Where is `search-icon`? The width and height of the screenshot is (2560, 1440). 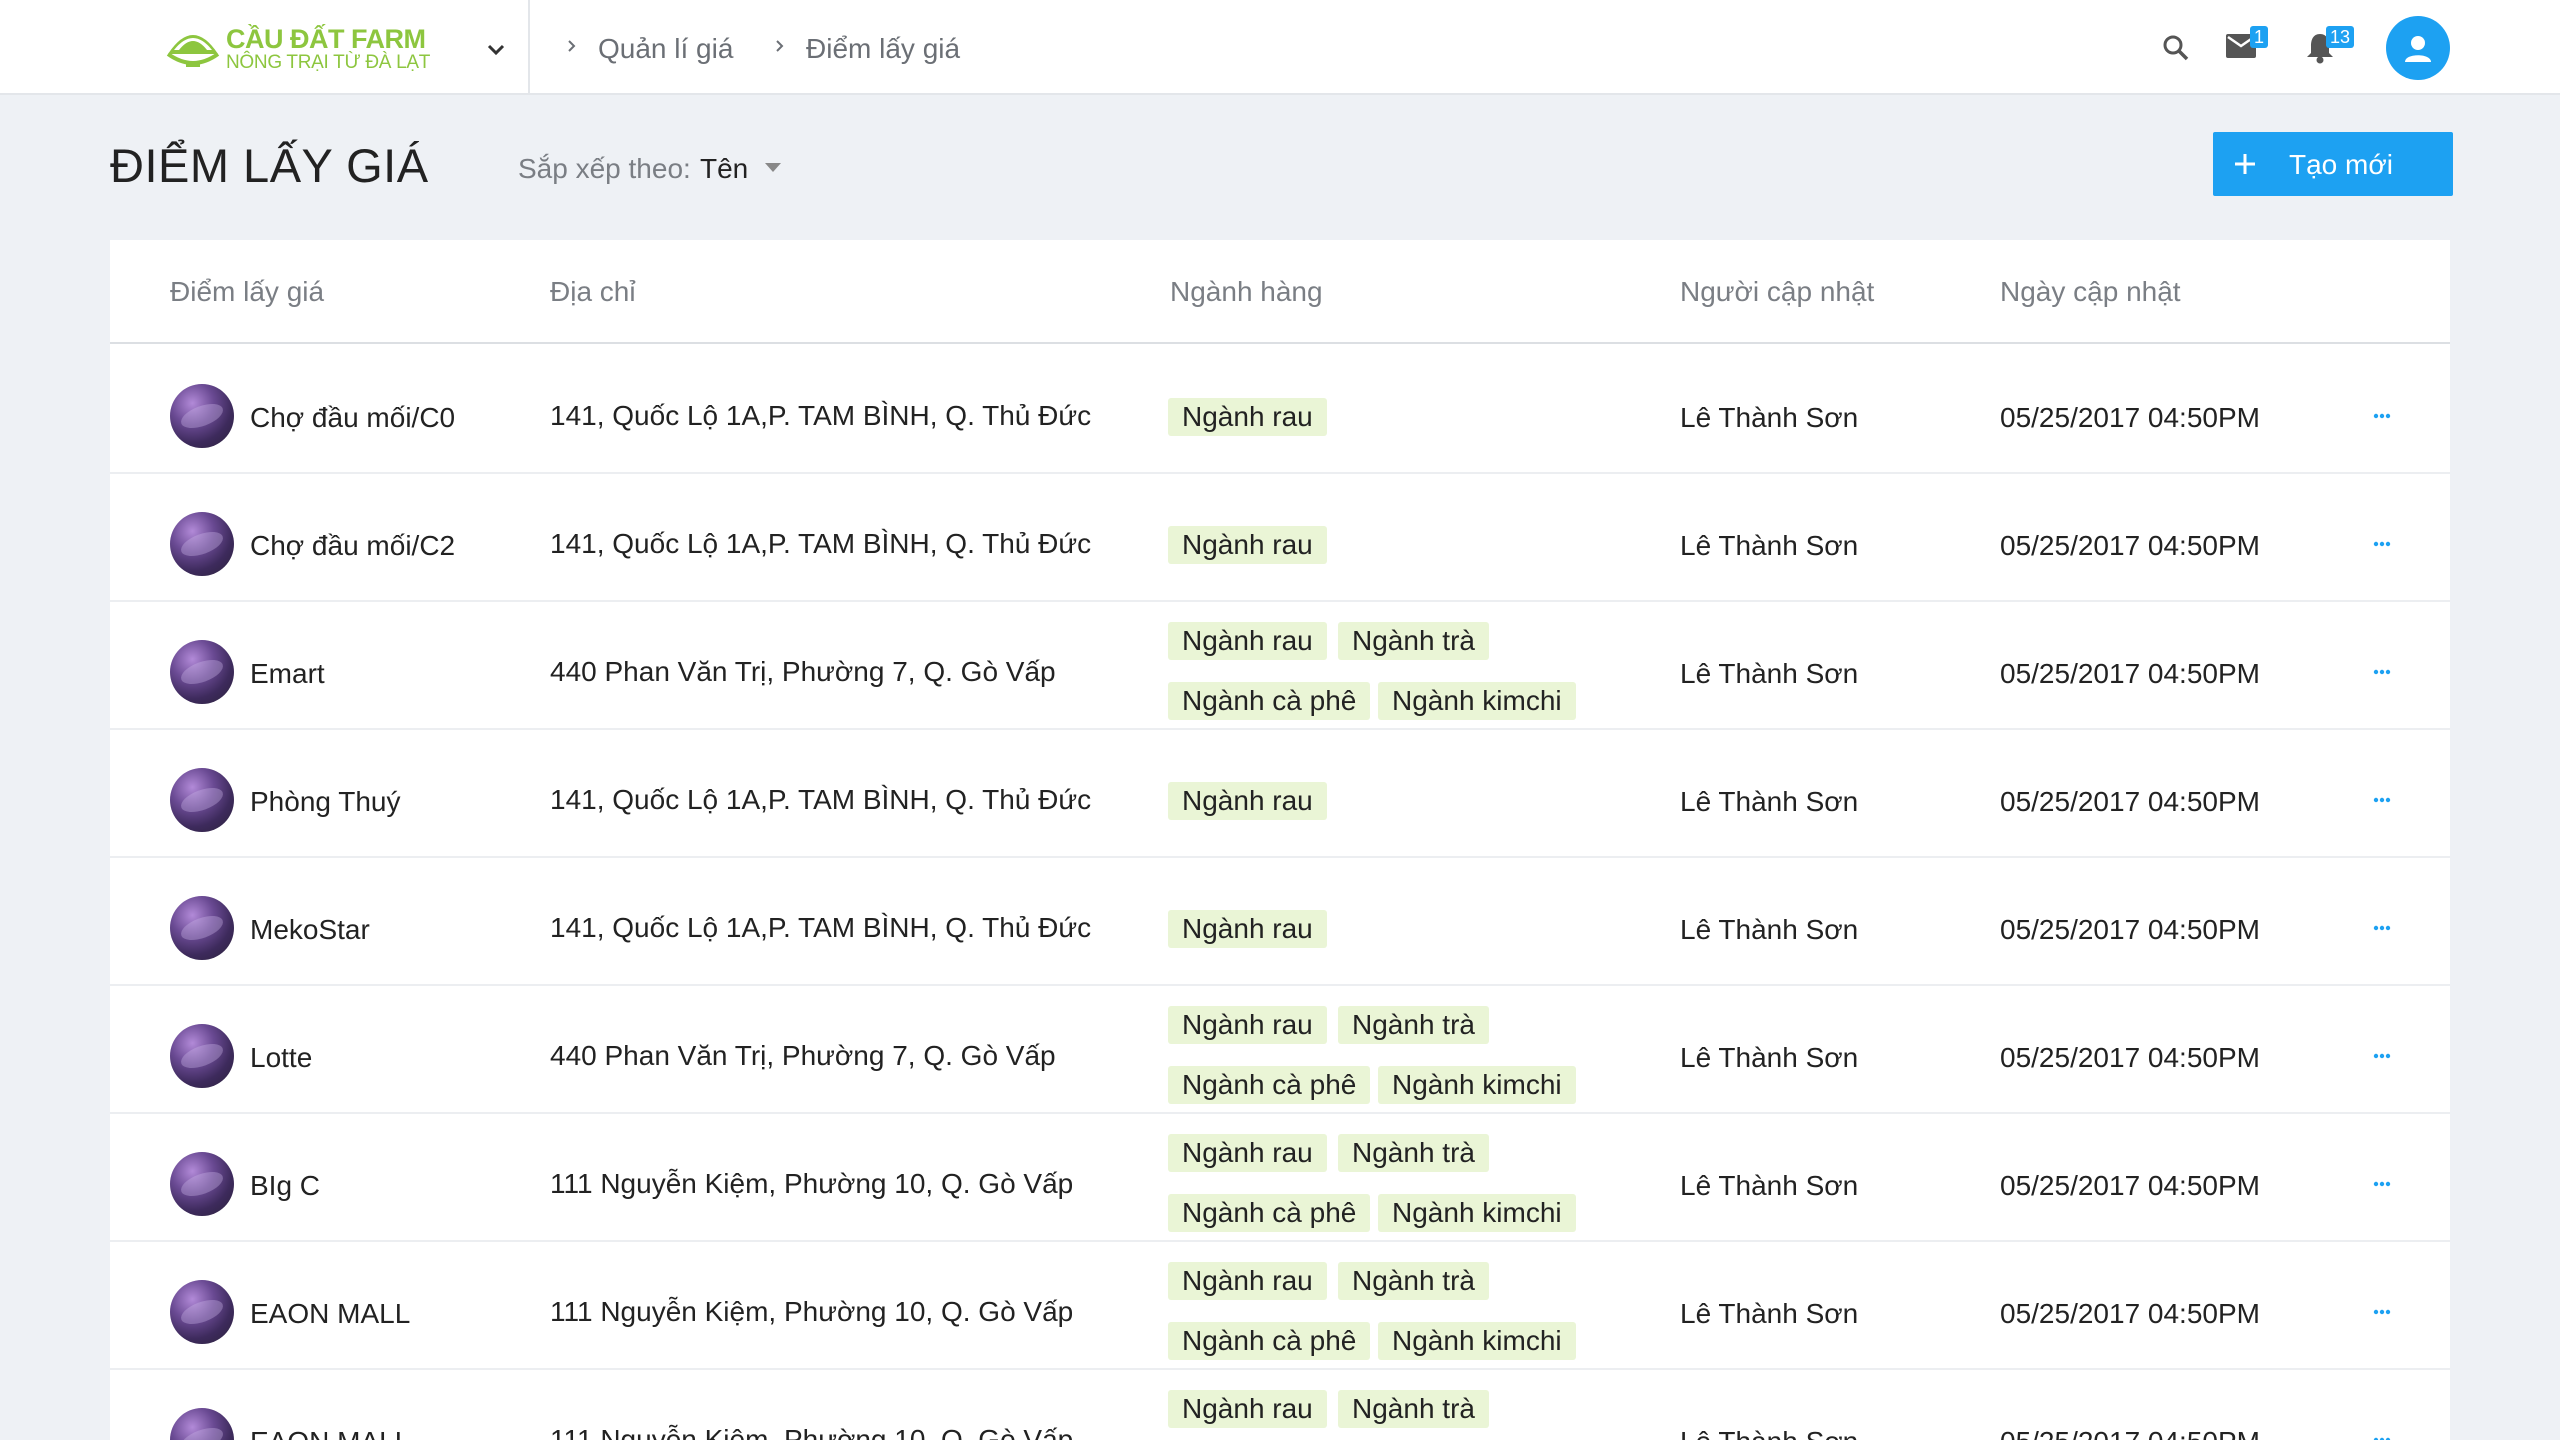 search-icon is located at coordinates (2176, 48).